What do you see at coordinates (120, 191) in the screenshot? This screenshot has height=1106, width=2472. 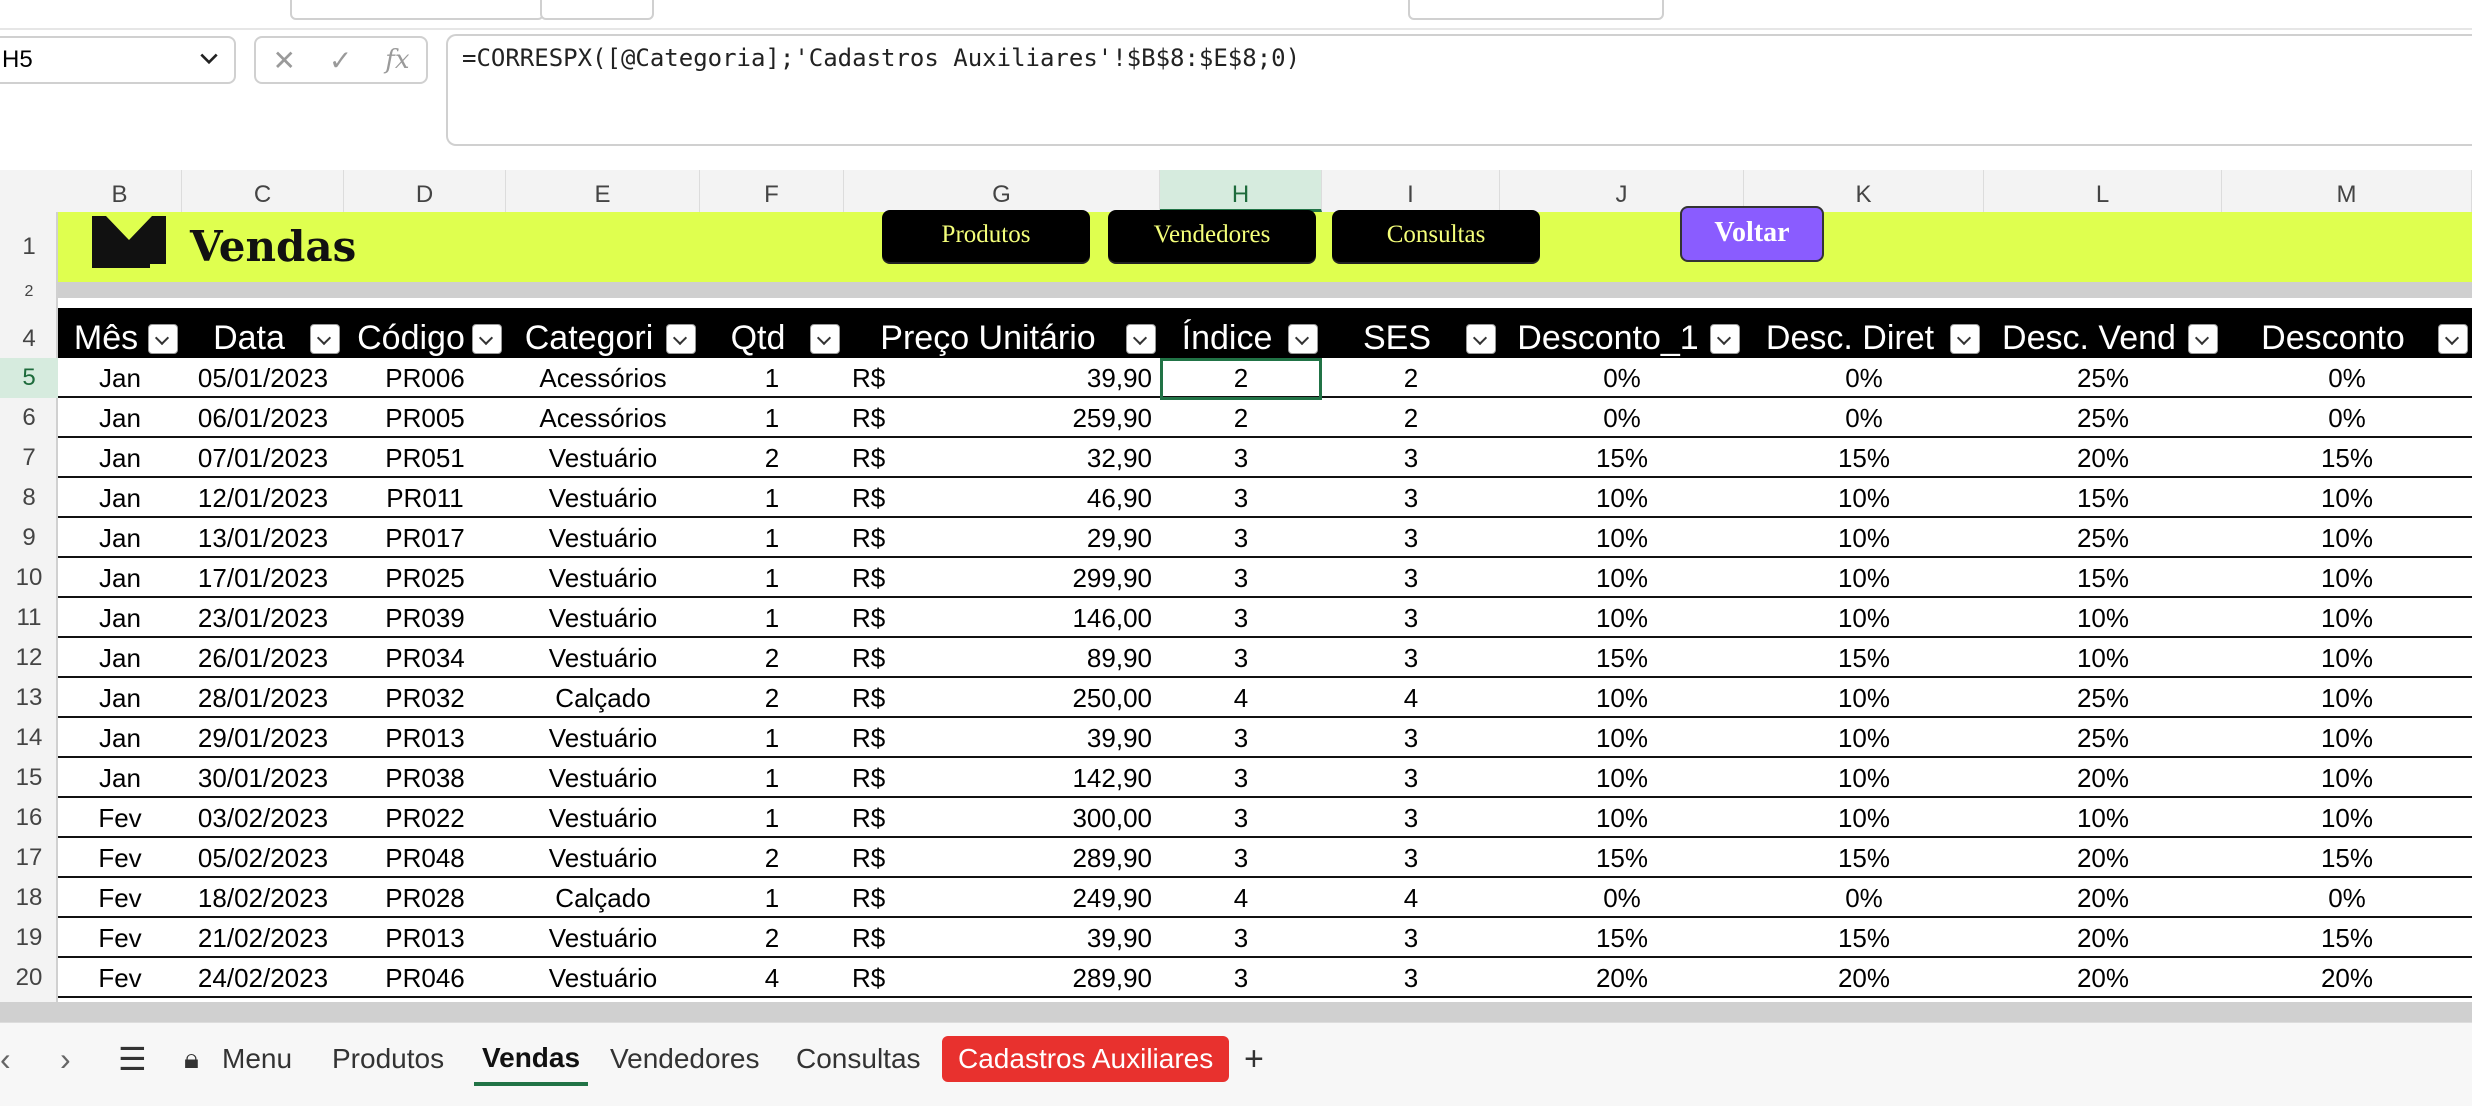 I see `column-header-b: B` at bounding box center [120, 191].